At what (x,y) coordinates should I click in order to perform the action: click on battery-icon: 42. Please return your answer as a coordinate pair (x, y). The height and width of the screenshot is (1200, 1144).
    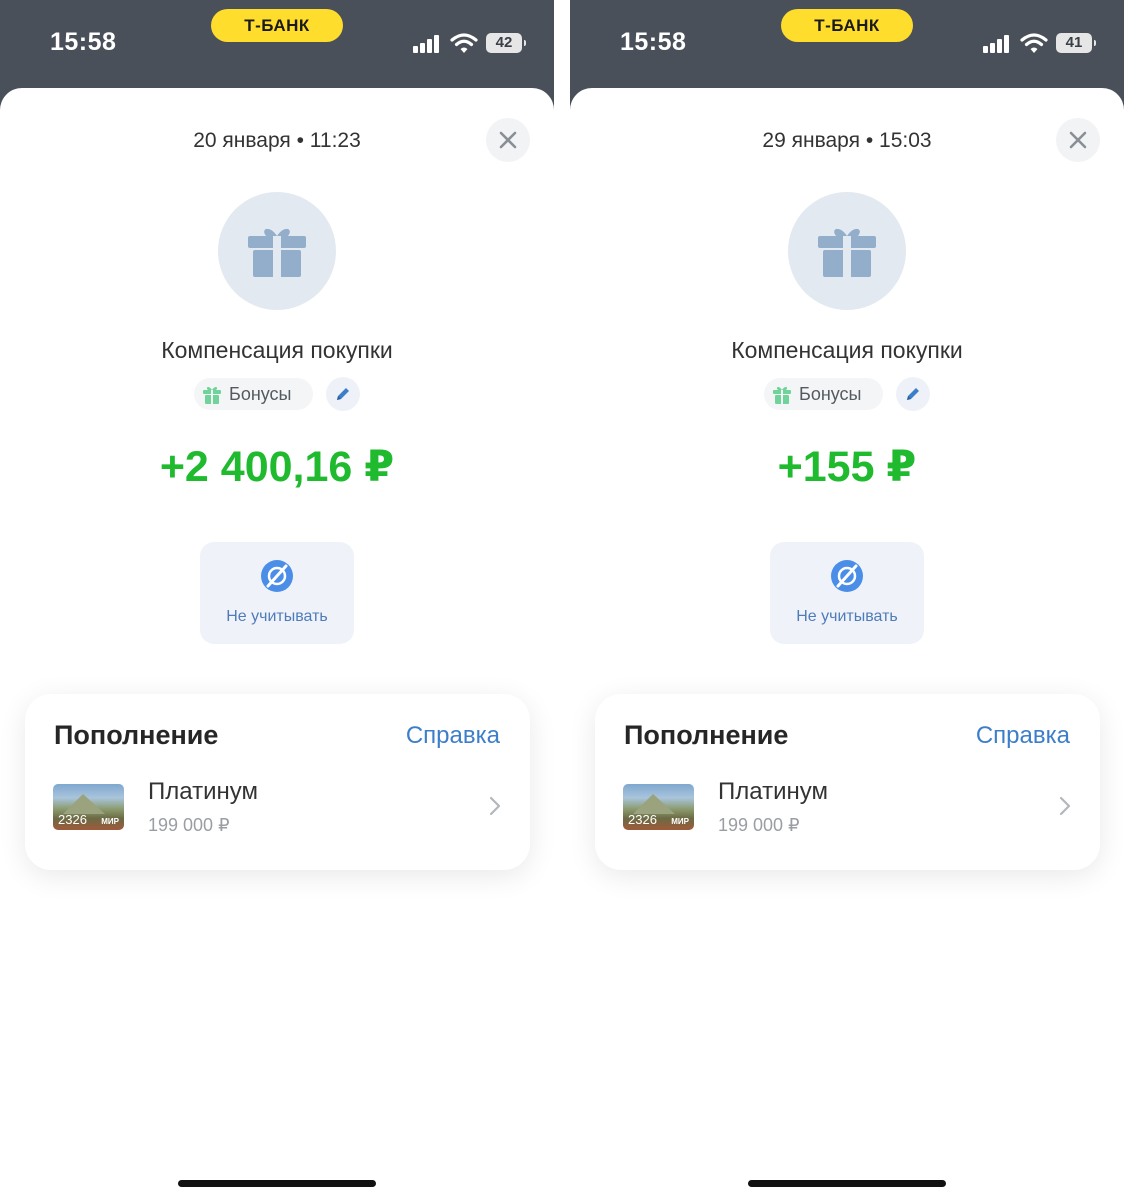
    Looking at the image, I should click on (506, 43).